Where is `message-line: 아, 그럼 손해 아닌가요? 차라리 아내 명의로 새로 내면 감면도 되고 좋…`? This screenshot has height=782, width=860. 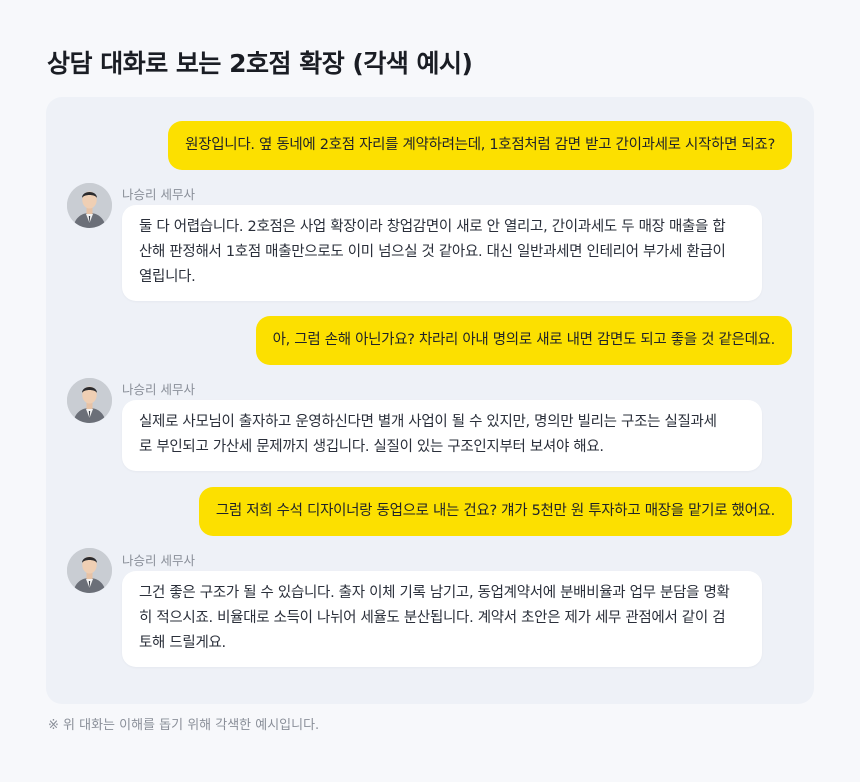 message-line: 아, 그럼 손해 아닌가요? 차라리 아내 명의로 새로 내면 감면도 되고 좋… is located at coordinates (524, 340).